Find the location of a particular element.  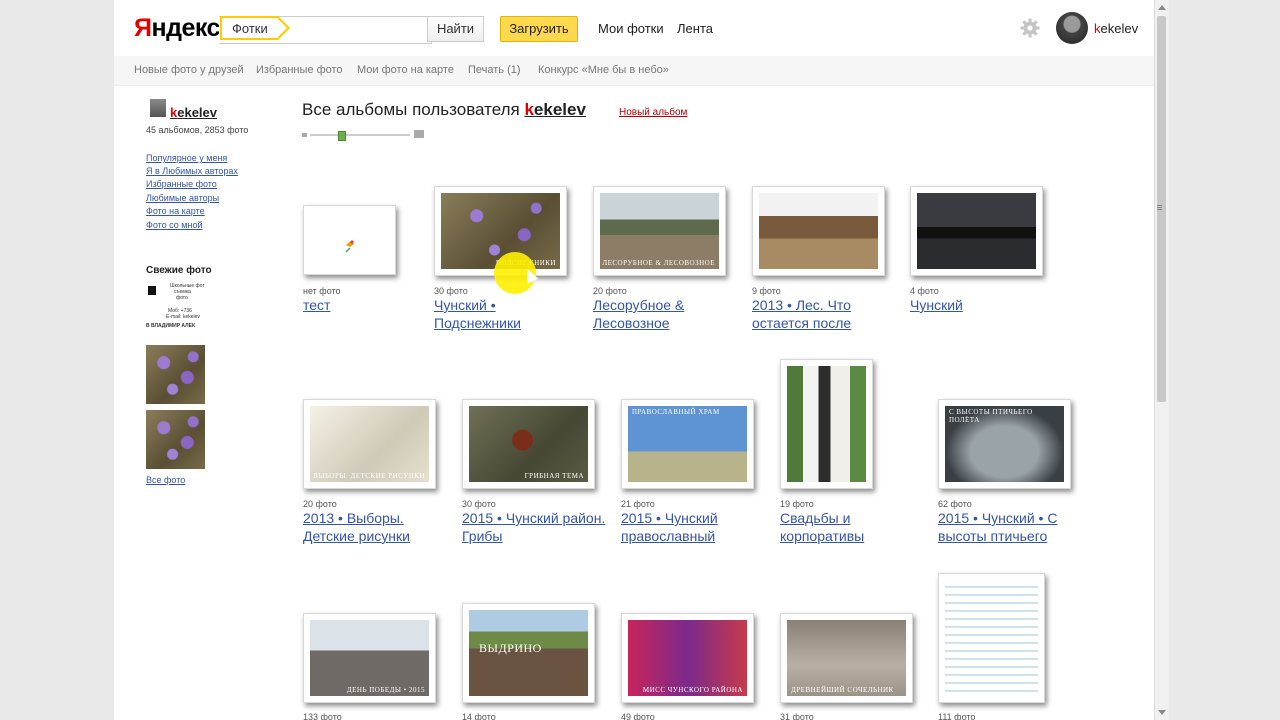

subnav-contest: Конкурс «Мне бы в небо» is located at coordinates (603, 70).